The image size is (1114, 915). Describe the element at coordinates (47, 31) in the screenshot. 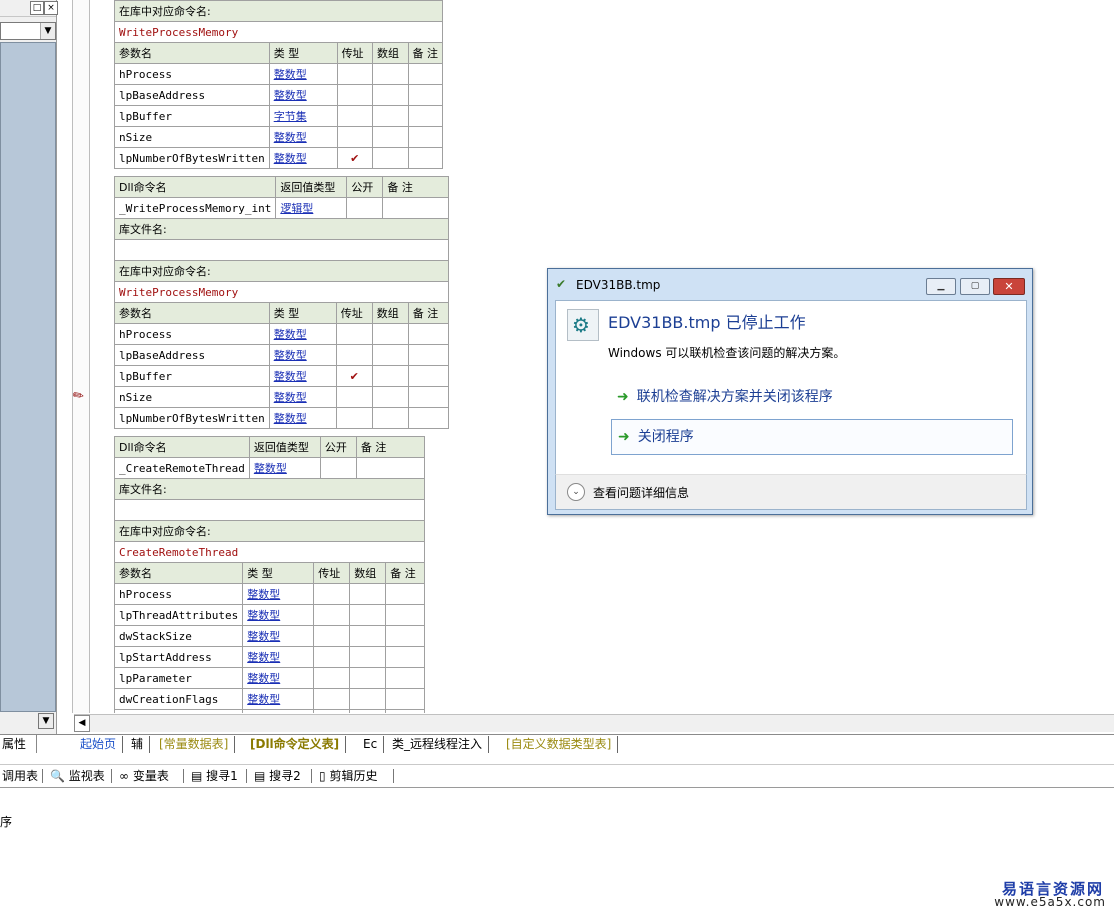

I see `chevron-down-icon: ▼` at that location.